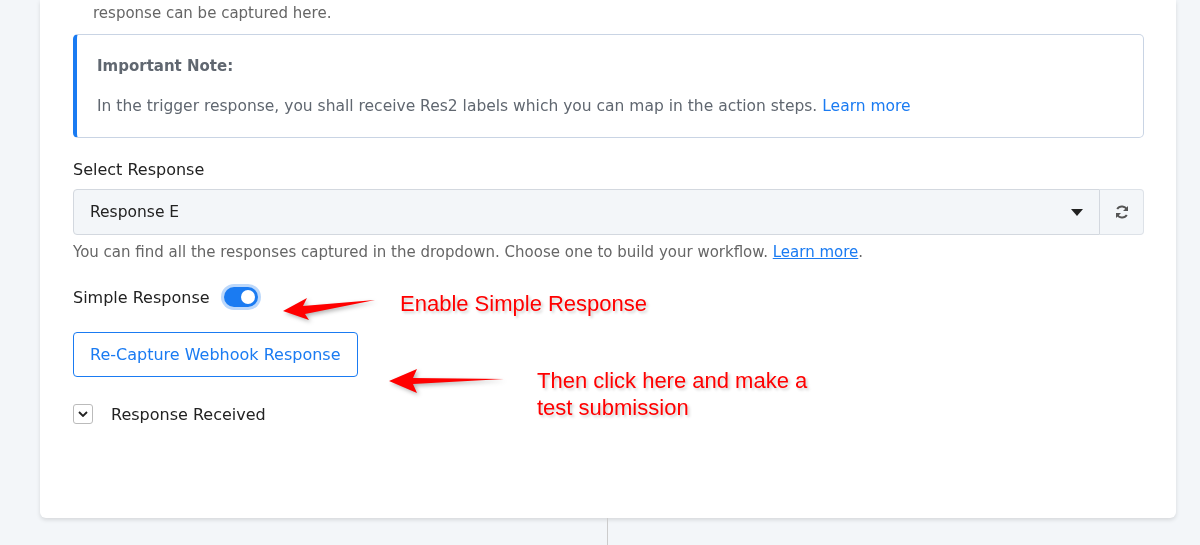 Image resolution: width=1200 pixels, height=545 pixels. What do you see at coordinates (524, 303) in the screenshot?
I see `annotation-text: Enable Simple Response` at bounding box center [524, 303].